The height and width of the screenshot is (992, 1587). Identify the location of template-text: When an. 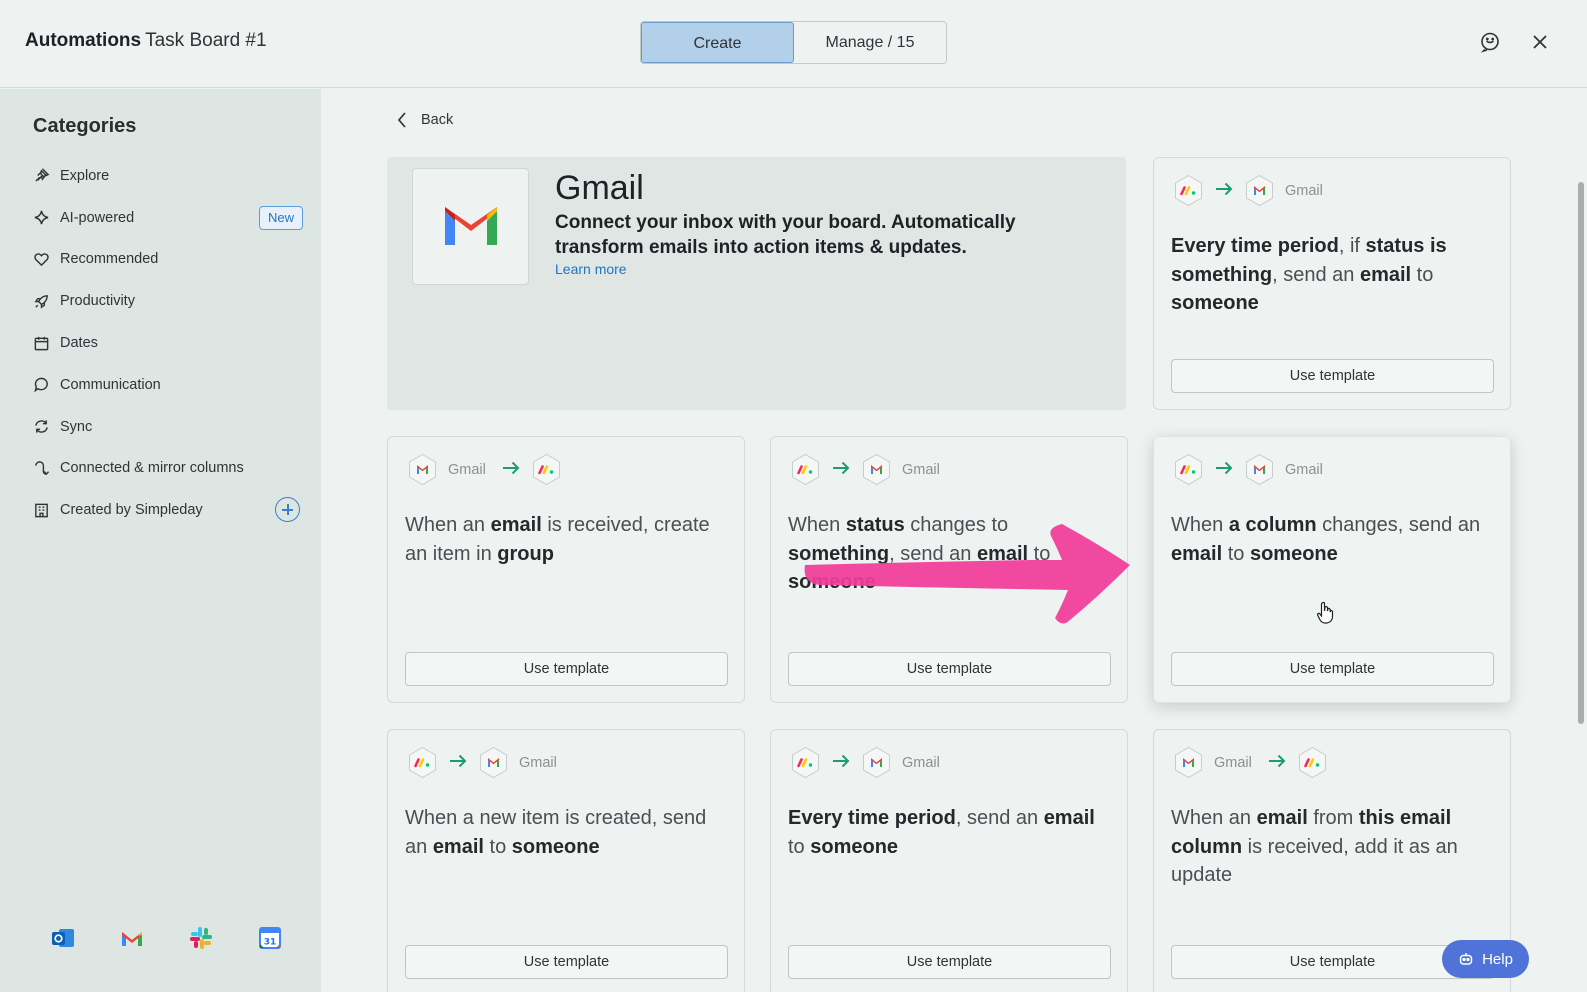
(448, 525).